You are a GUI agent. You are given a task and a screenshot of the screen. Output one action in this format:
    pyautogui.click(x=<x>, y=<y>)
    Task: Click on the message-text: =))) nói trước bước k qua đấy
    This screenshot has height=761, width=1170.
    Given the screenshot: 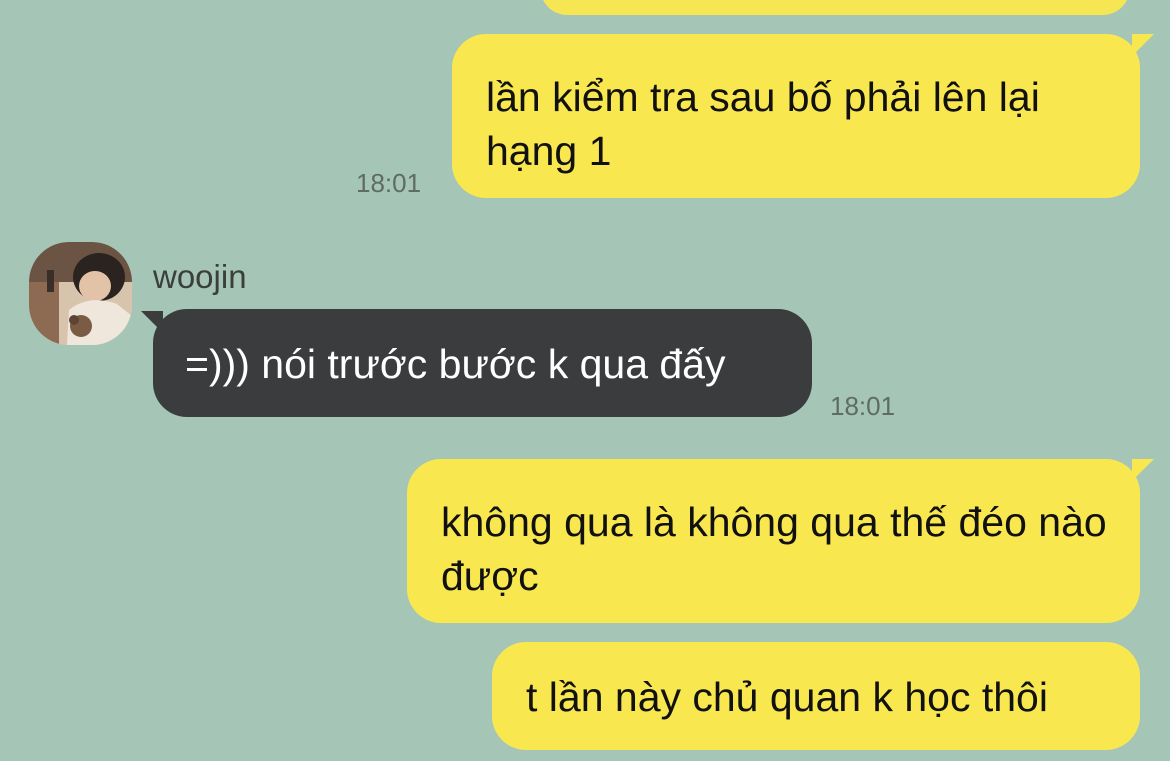 What is the action you would take?
    pyautogui.click(x=455, y=364)
    